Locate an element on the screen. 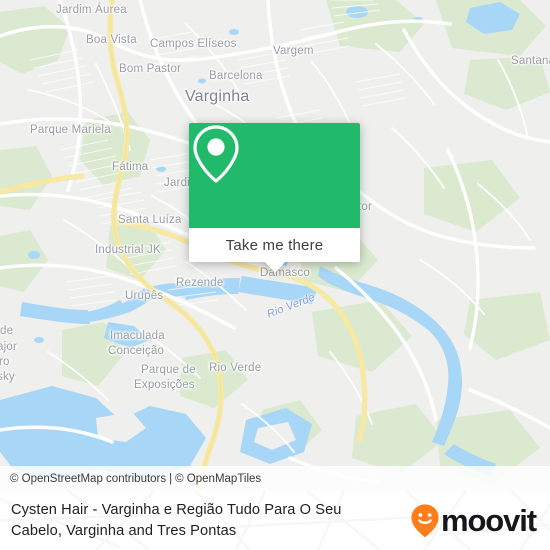 The width and height of the screenshot is (550, 550). moovit-smiling-pin-logo-icon is located at coordinates (425, 520).